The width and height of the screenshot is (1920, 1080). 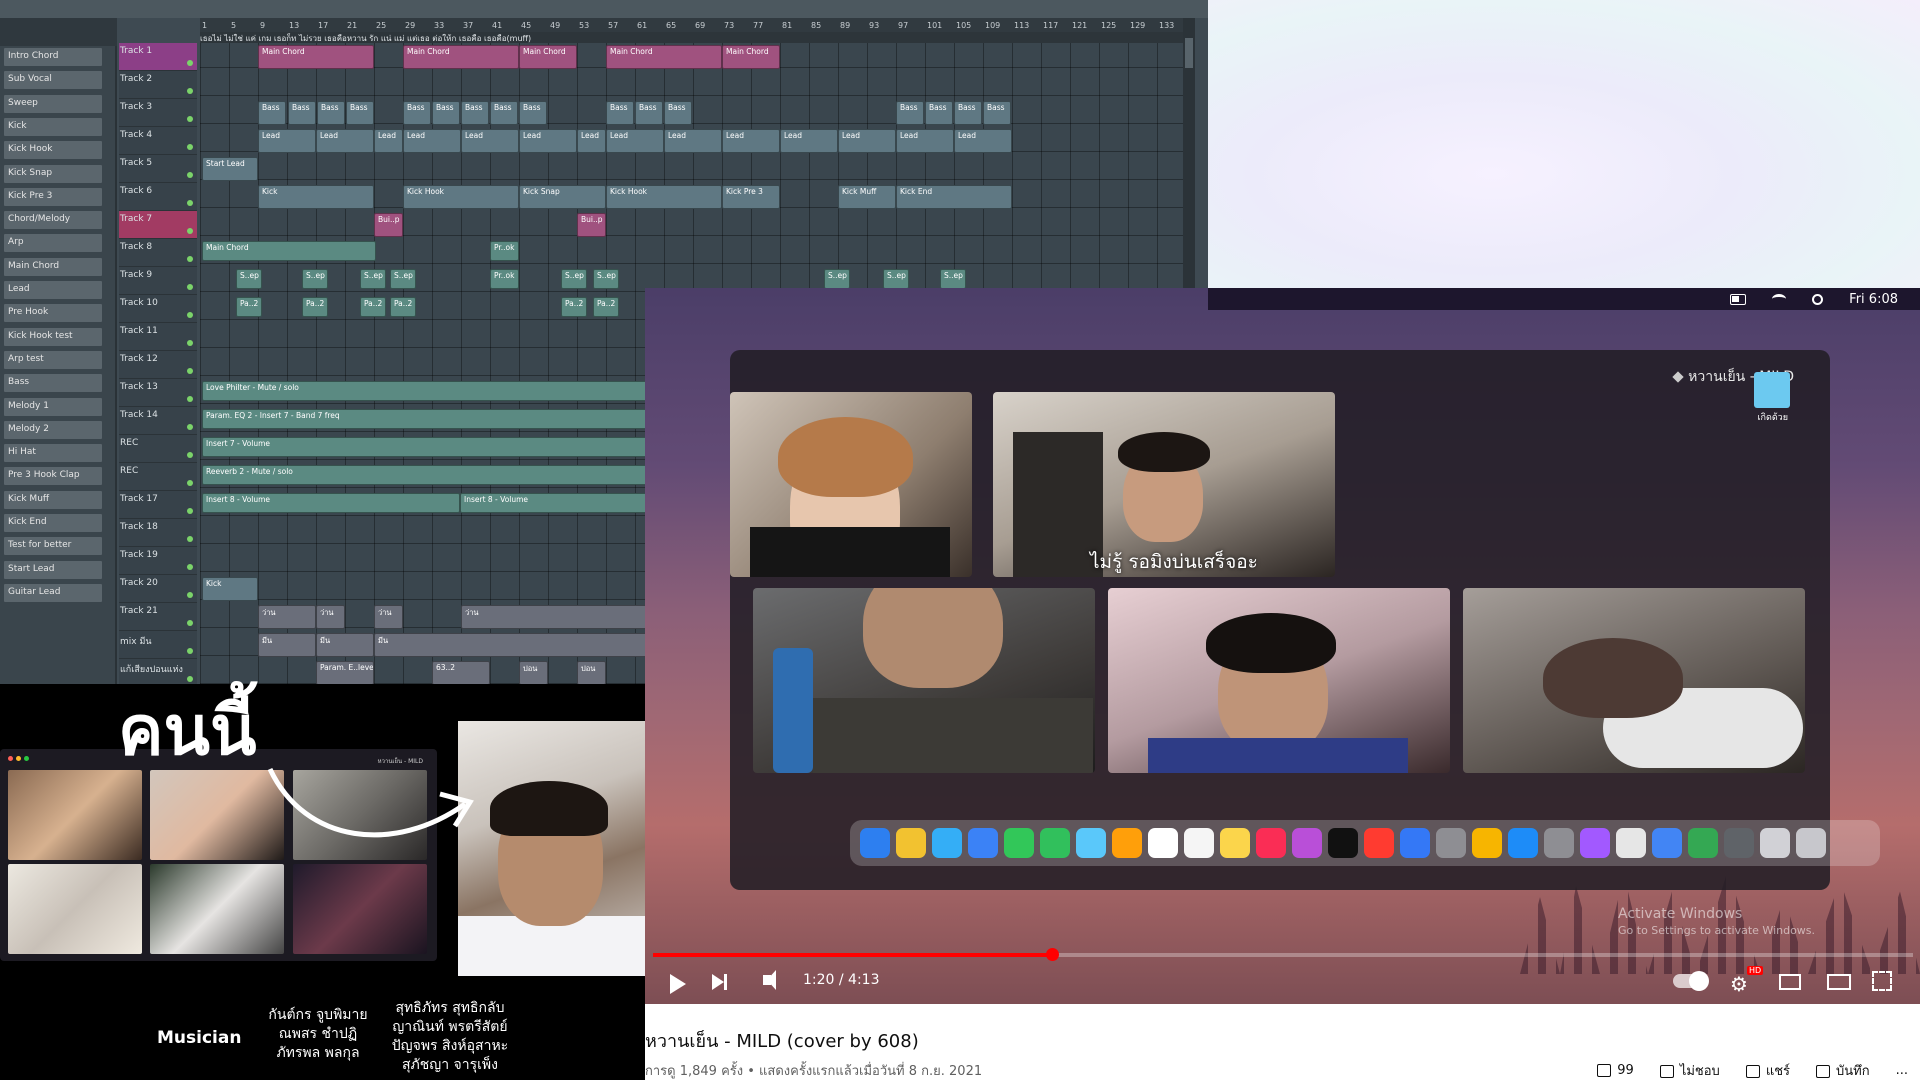 I want to click on track-header: Track 17, so click(x=158, y=505).